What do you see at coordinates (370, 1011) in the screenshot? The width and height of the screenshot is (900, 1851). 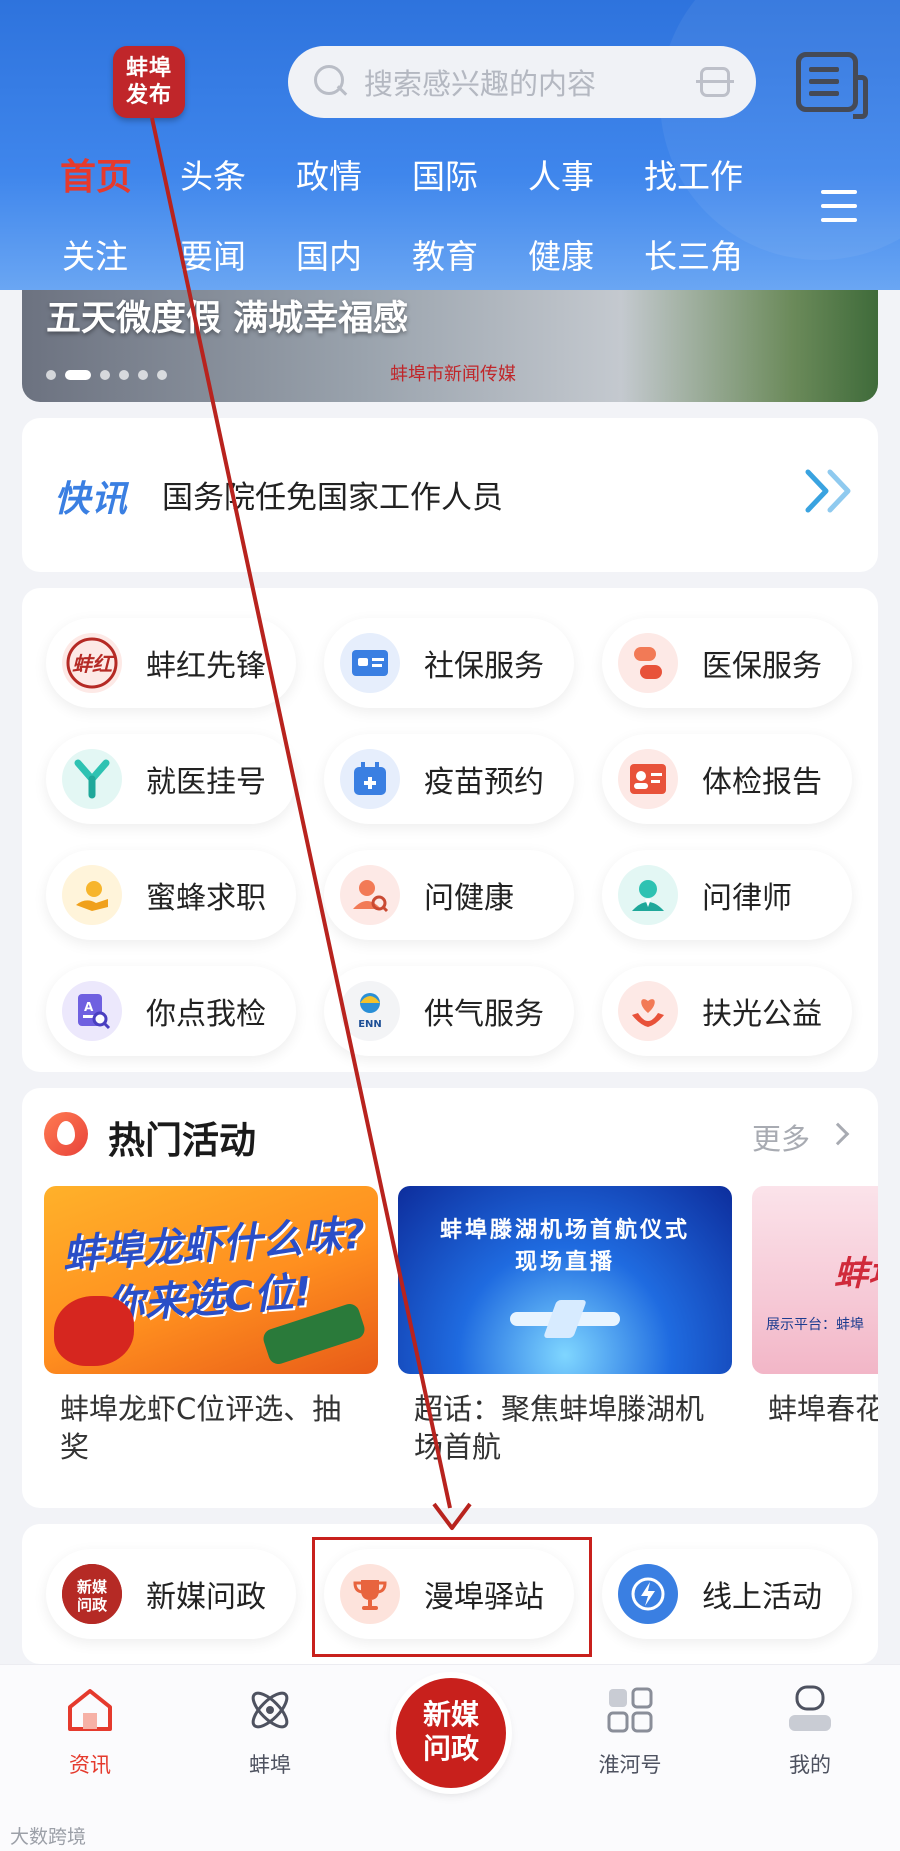 I see `enn-gas-icon: ENN` at bounding box center [370, 1011].